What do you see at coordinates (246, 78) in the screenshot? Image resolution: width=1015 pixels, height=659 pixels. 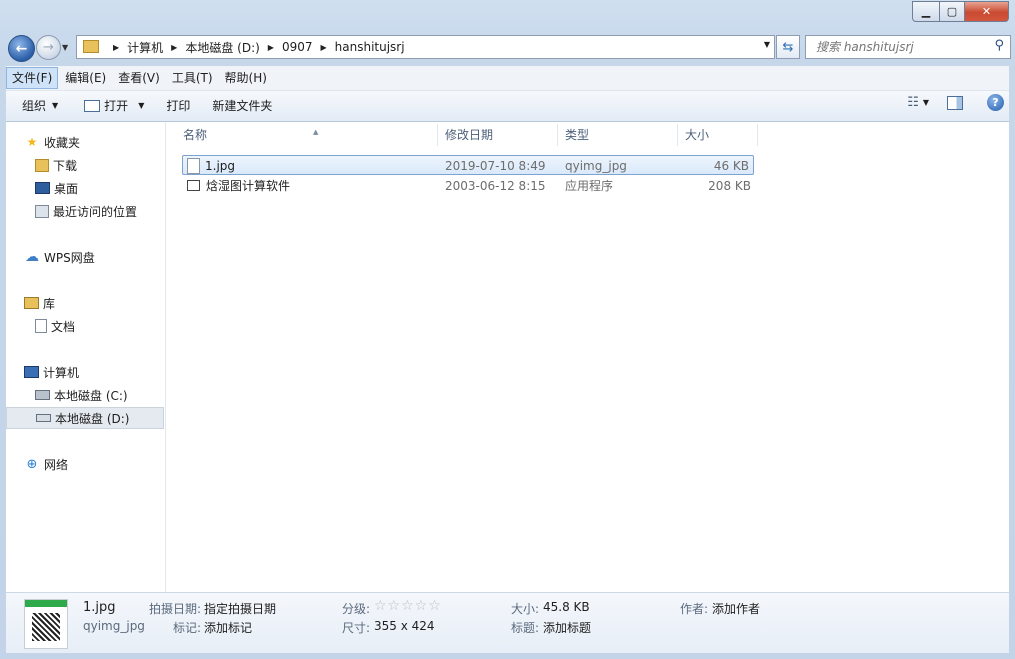 I see `menu-help: 帮助(H)` at bounding box center [246, 78].